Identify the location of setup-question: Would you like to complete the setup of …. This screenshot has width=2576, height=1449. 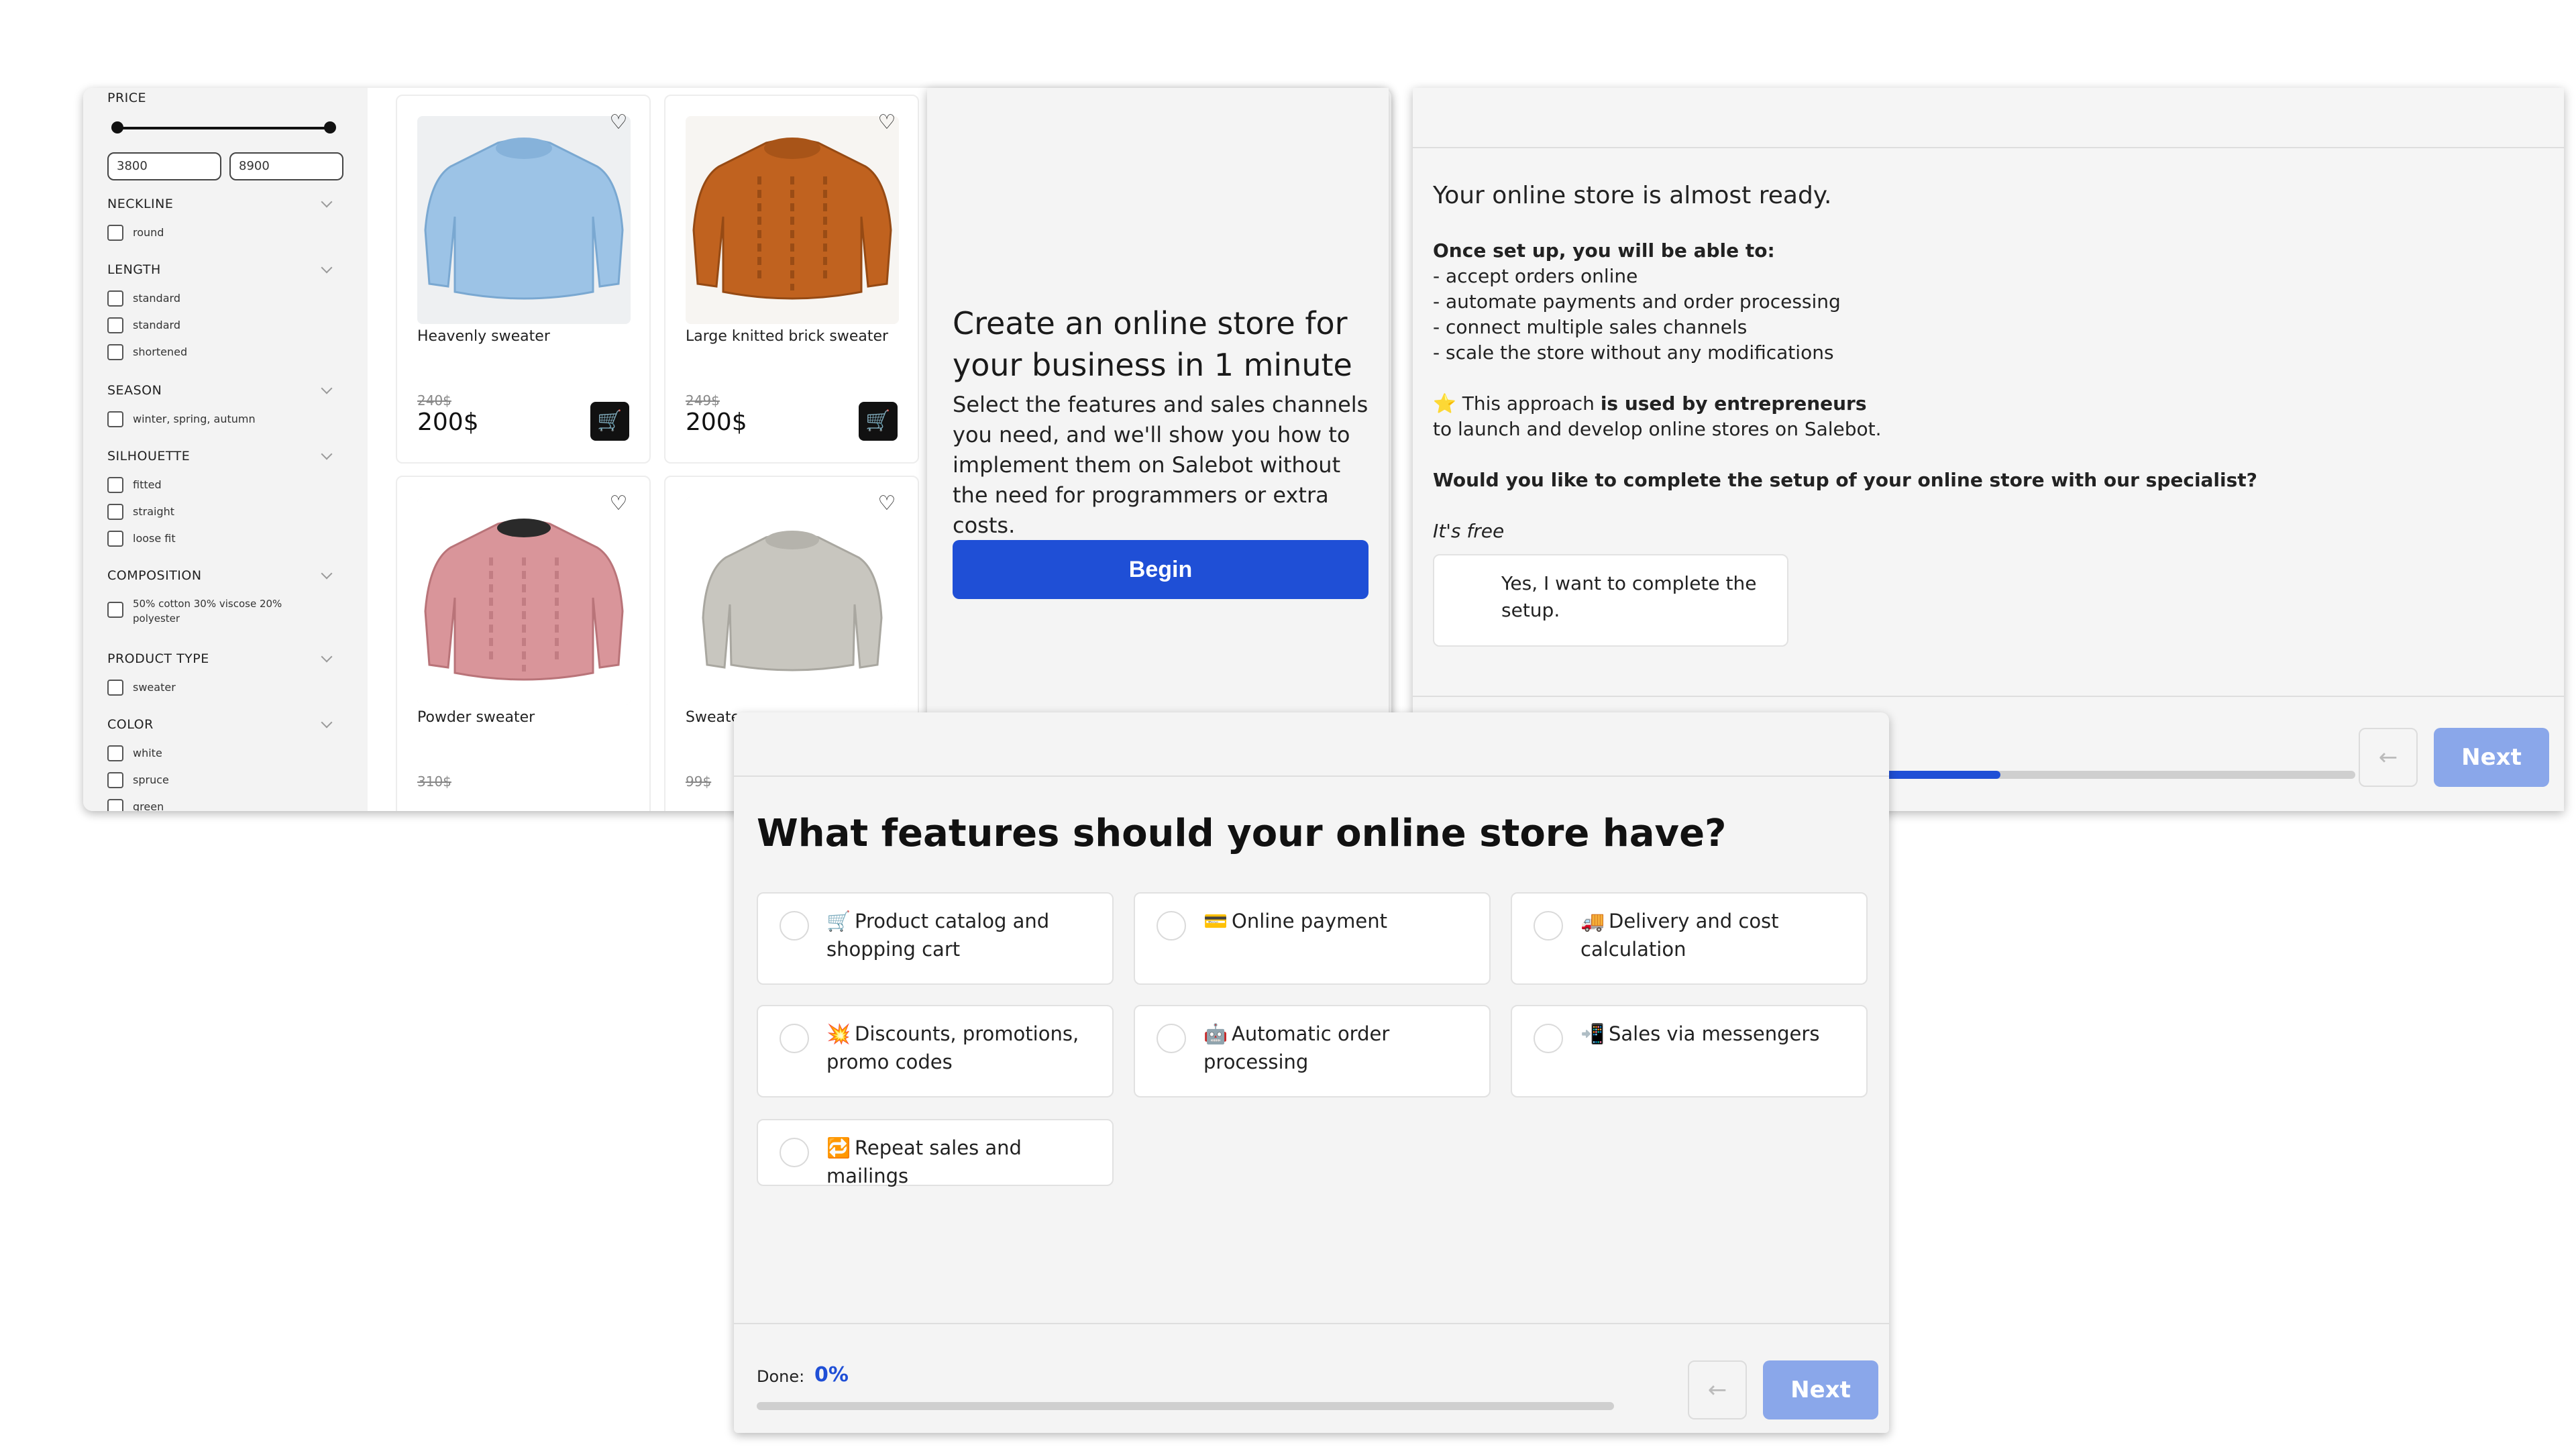
(1845, 480).